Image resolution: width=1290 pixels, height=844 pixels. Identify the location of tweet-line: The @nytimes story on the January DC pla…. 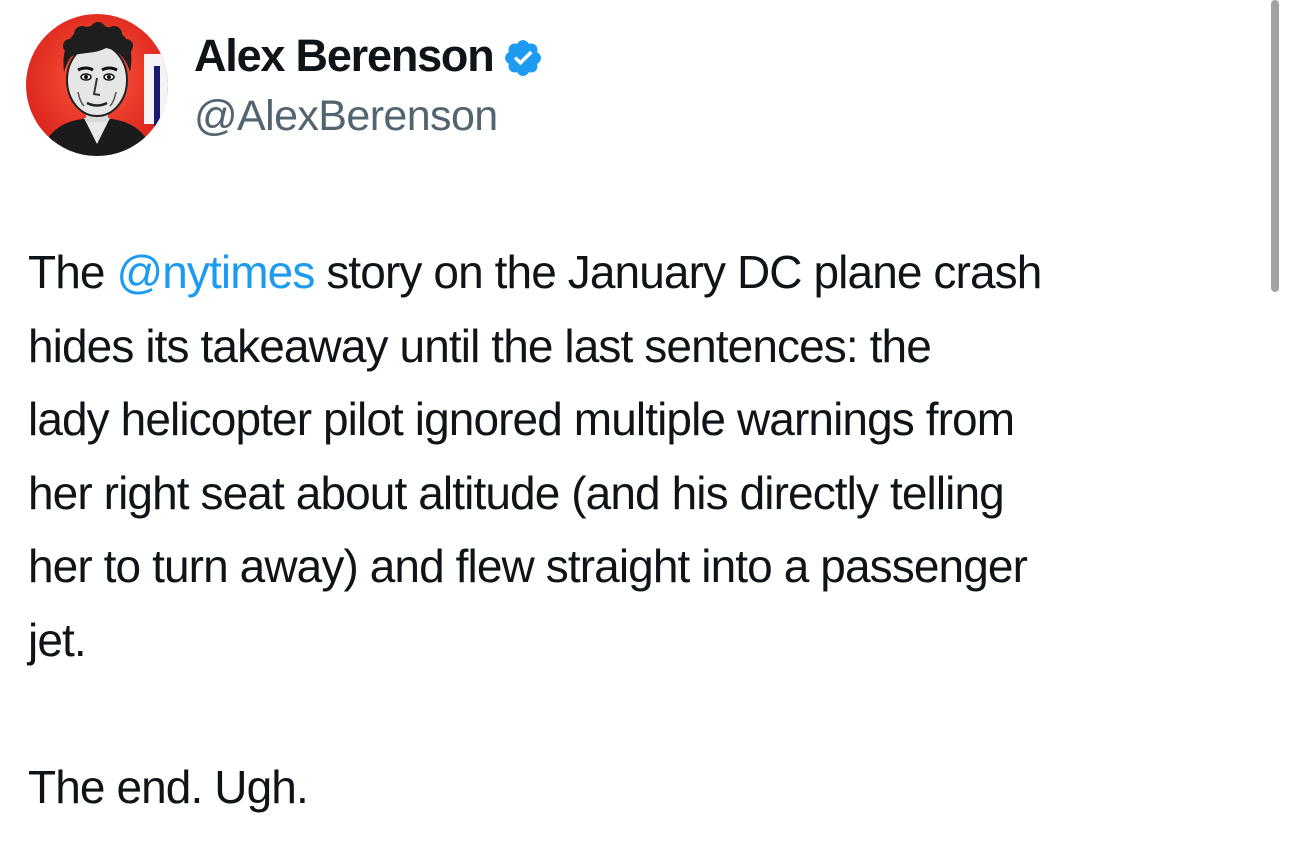
(648, 273).